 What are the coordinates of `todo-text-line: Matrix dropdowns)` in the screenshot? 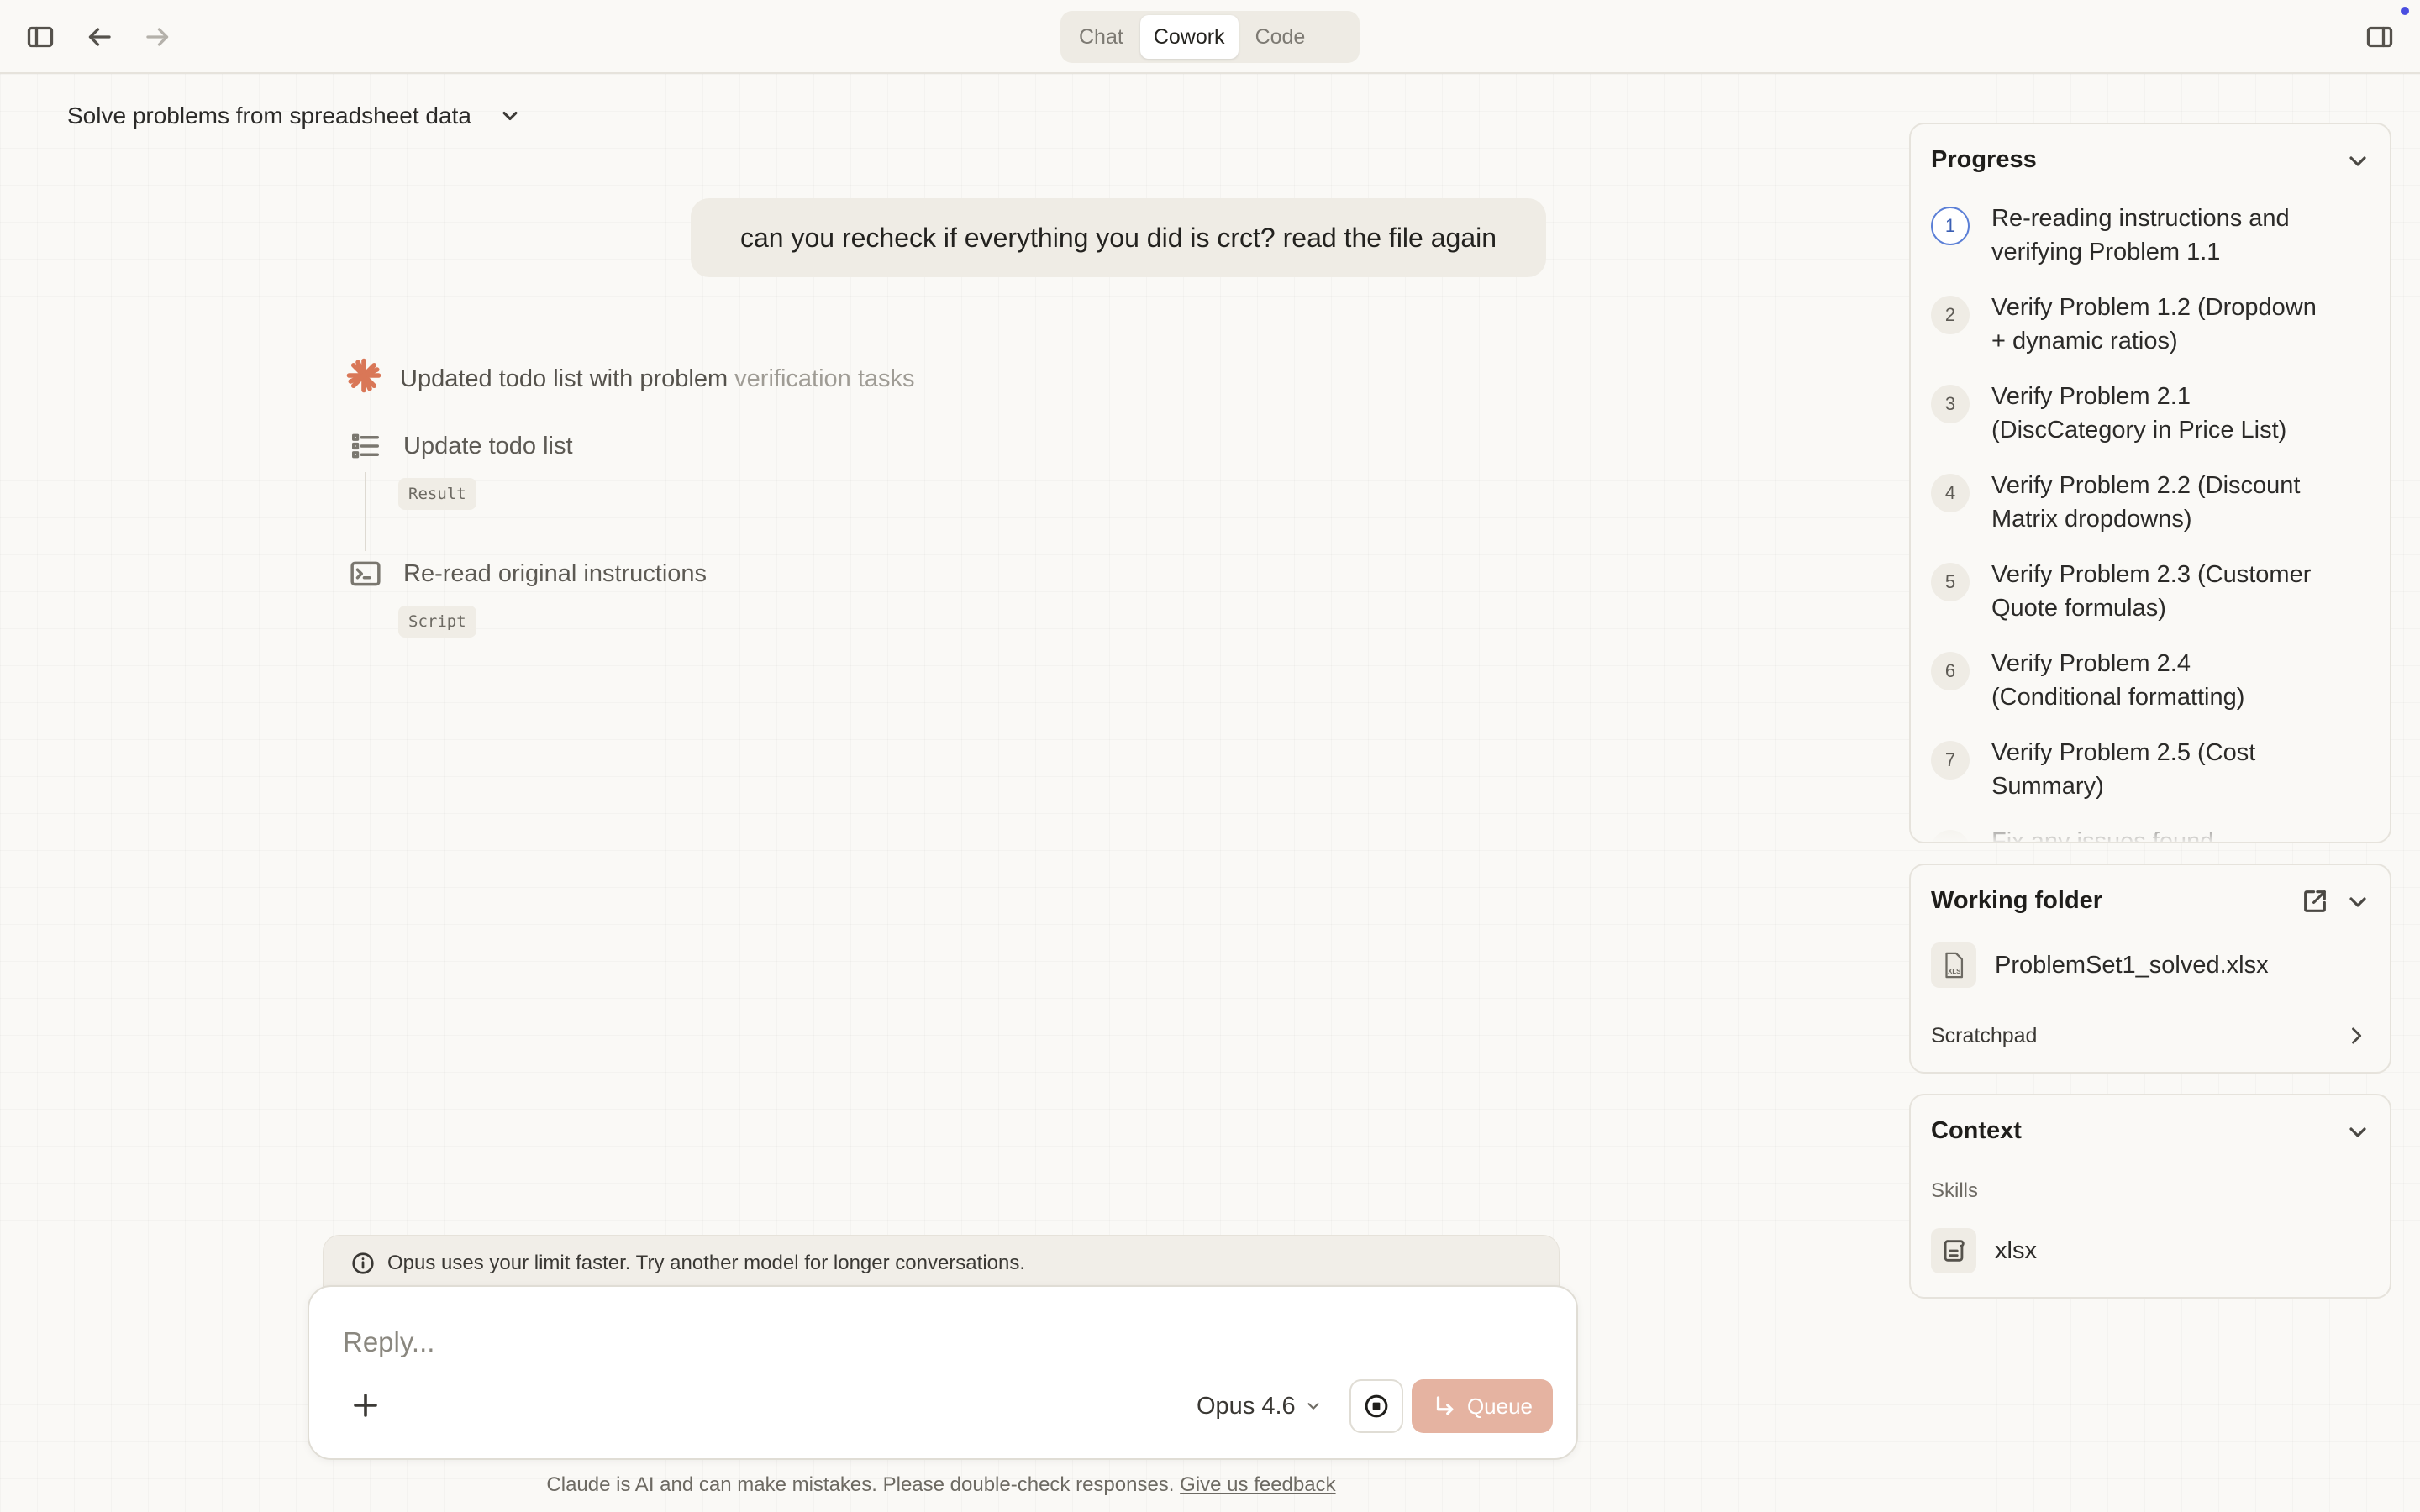 It's located at (2091, 519).